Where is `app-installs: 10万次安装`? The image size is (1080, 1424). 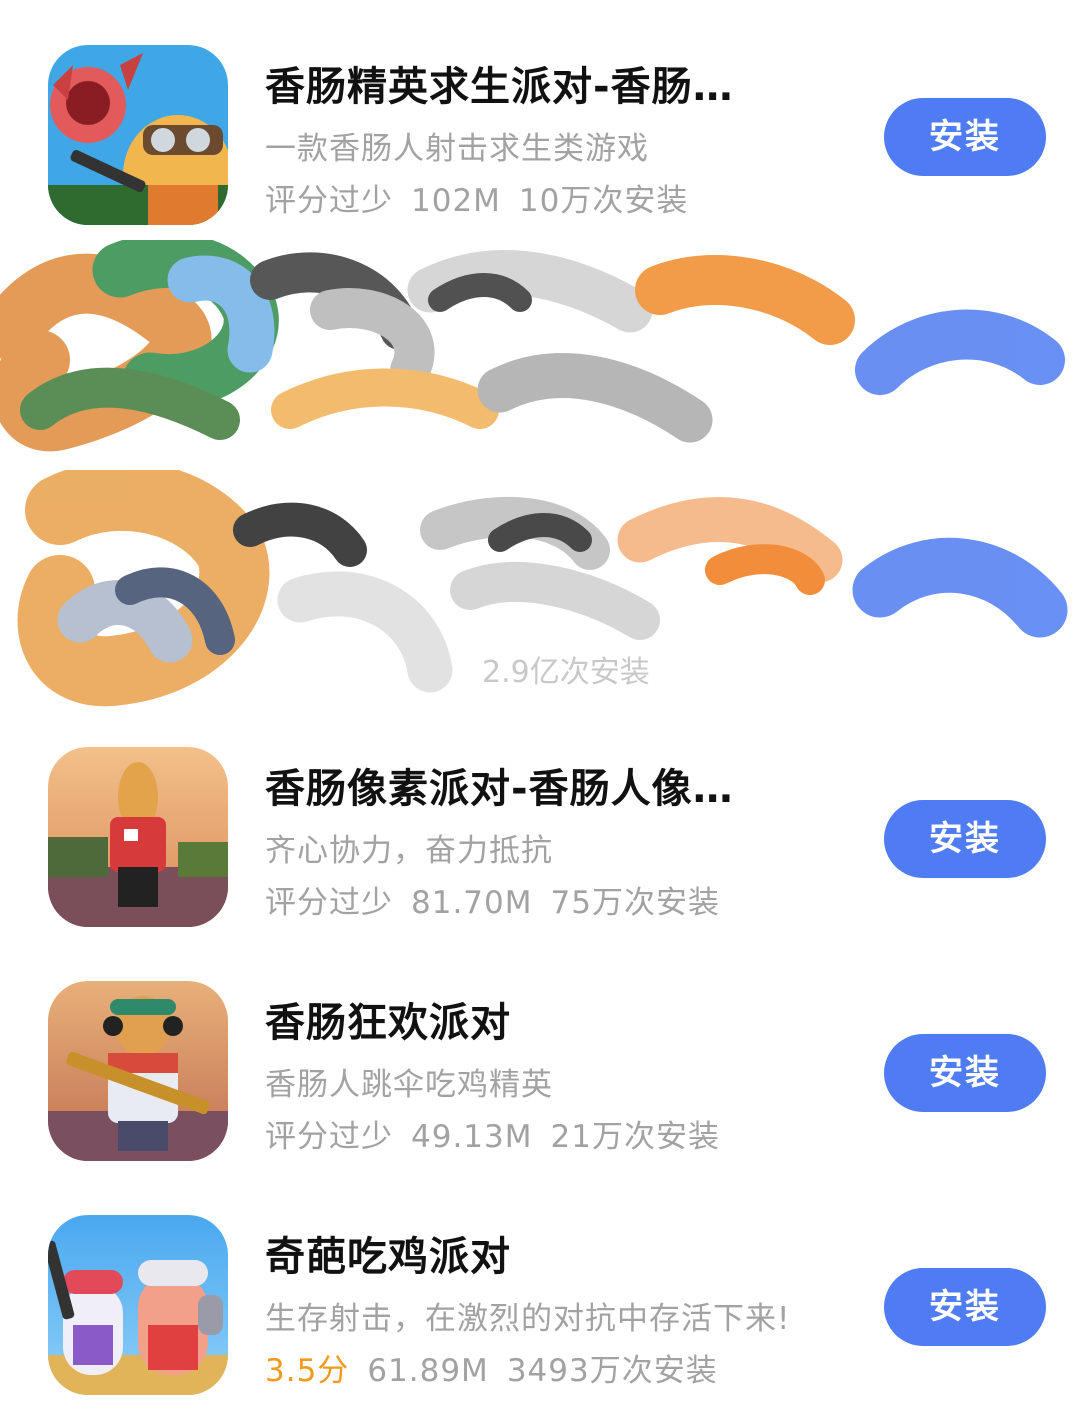 app-installs: 10万次安装 is located at coordinates (603, 201).